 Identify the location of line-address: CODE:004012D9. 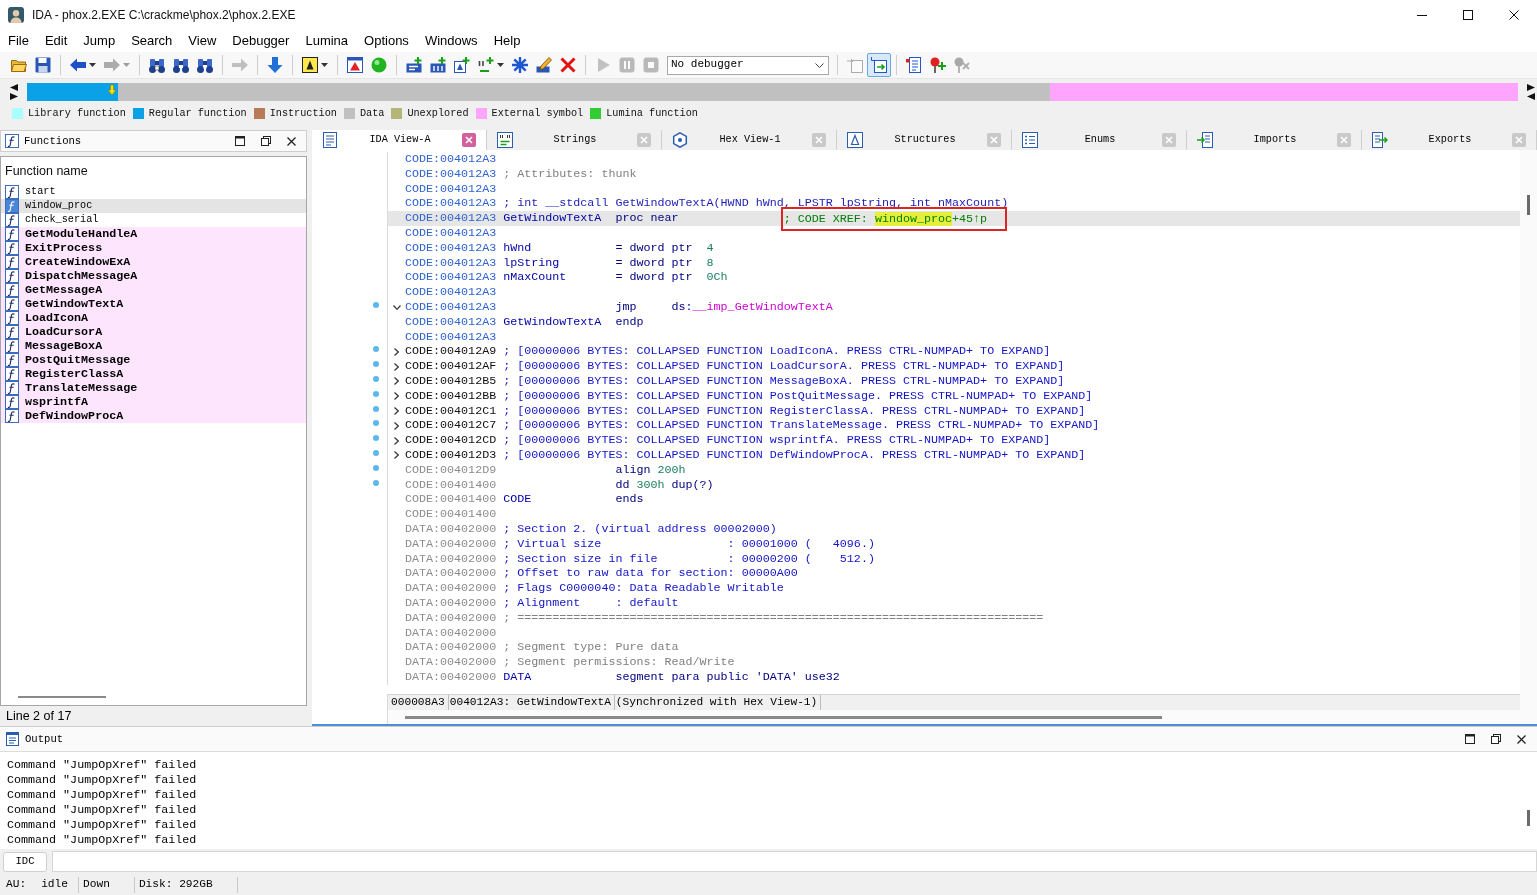
(451, 470).